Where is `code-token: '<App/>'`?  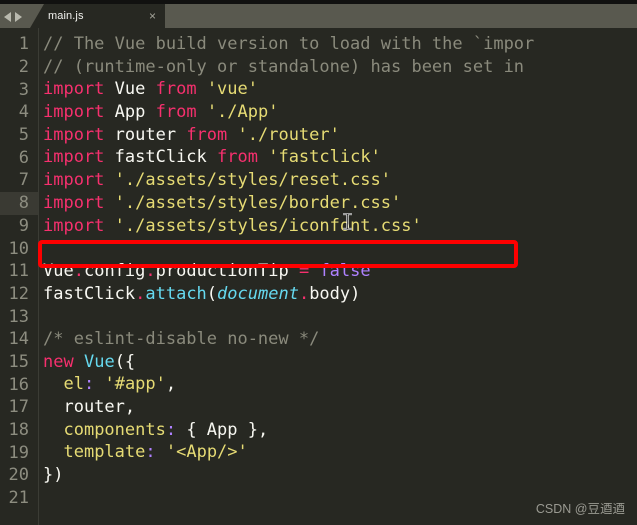 code-token: '<App/>' is located at coordinates (206, 452).